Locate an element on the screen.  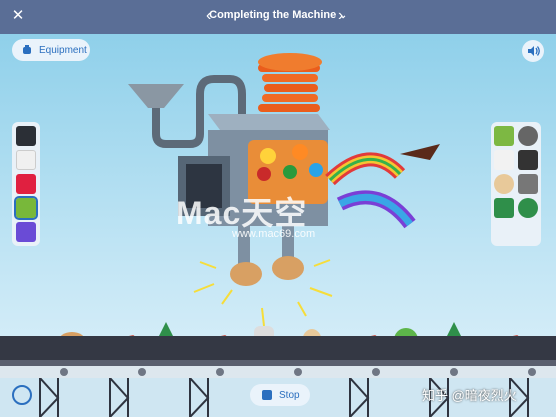
palette-item-rock-icon is located at coordinates (528, 160).